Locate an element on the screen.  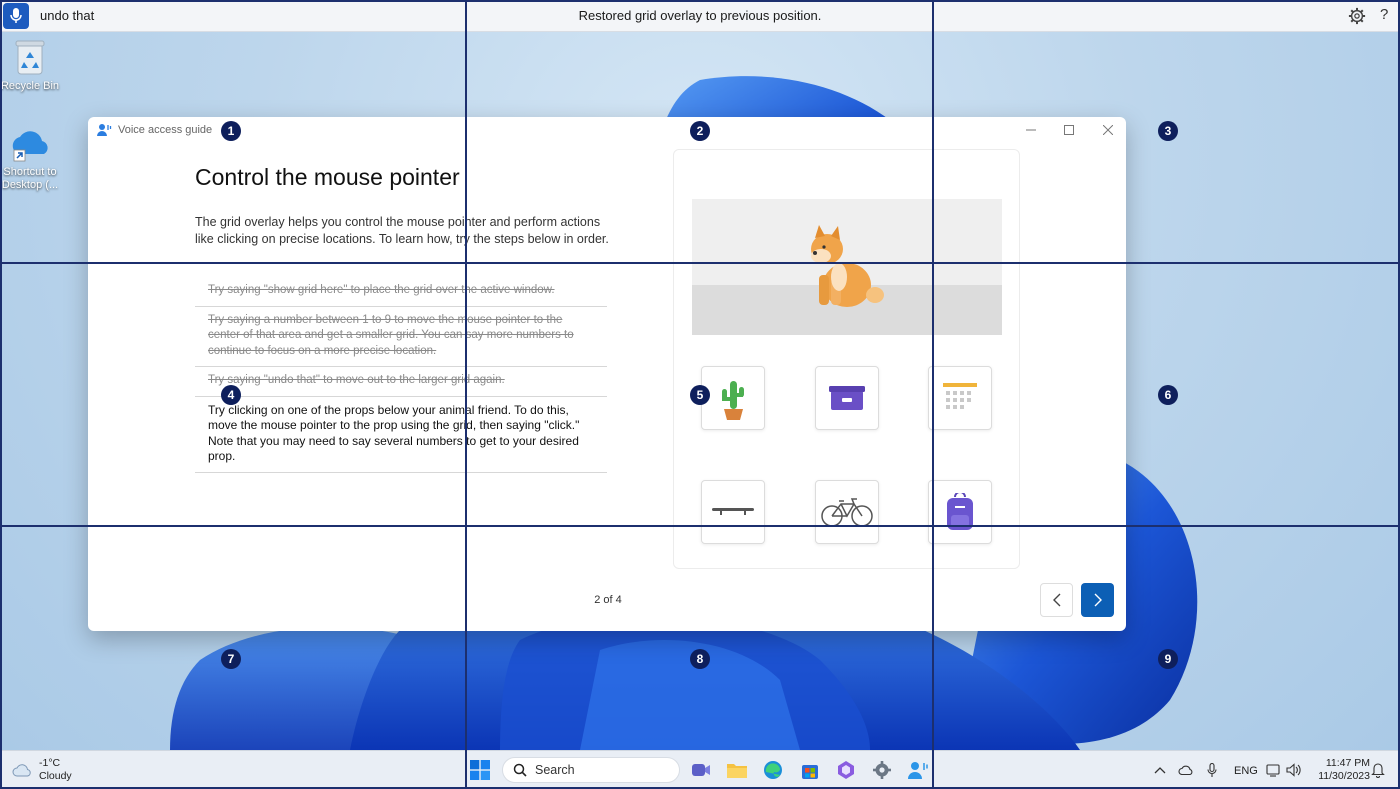
windows-logo-icon is located at coordinates (480, 770).